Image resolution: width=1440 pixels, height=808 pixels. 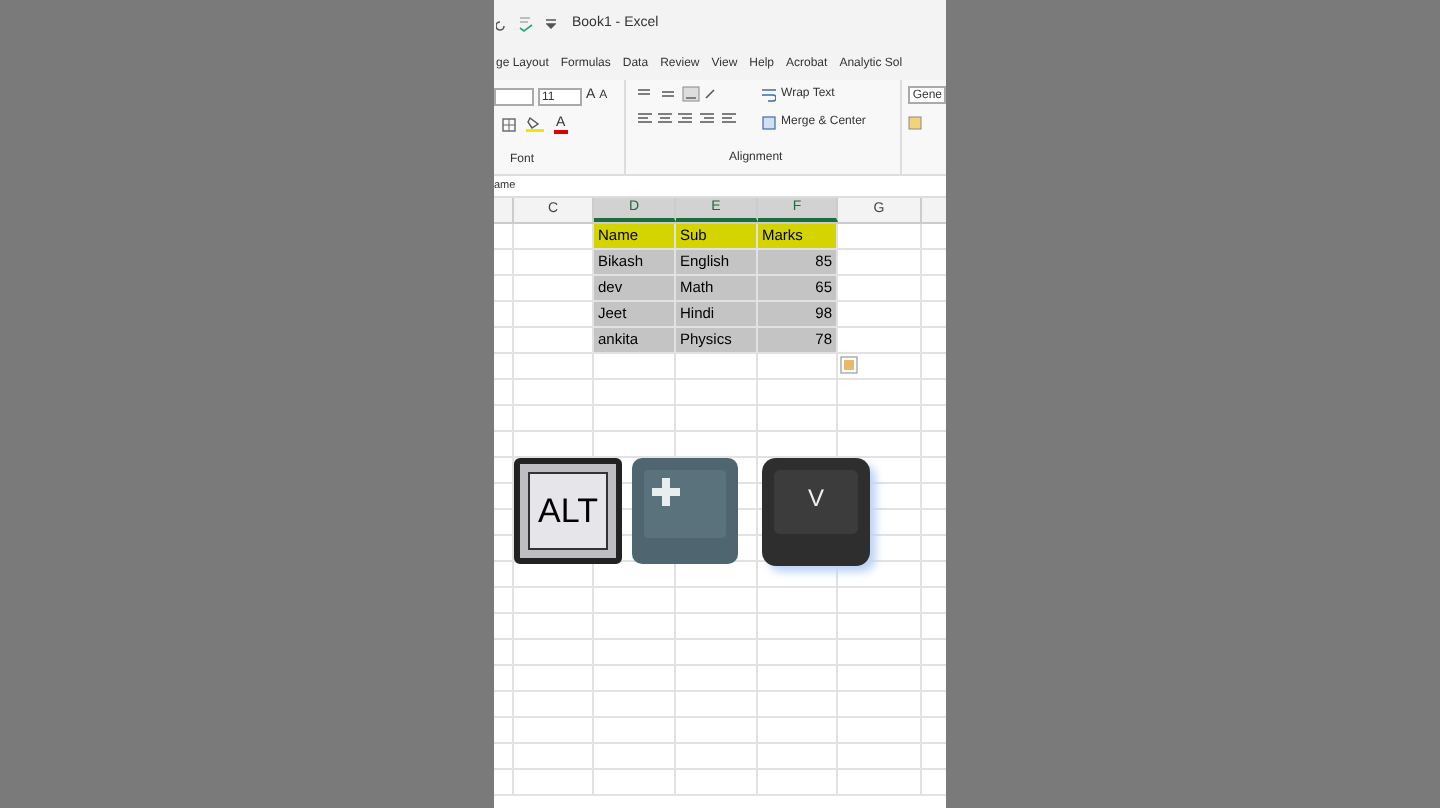 I want to click on align-top-icon, so click(x=677, y=94).